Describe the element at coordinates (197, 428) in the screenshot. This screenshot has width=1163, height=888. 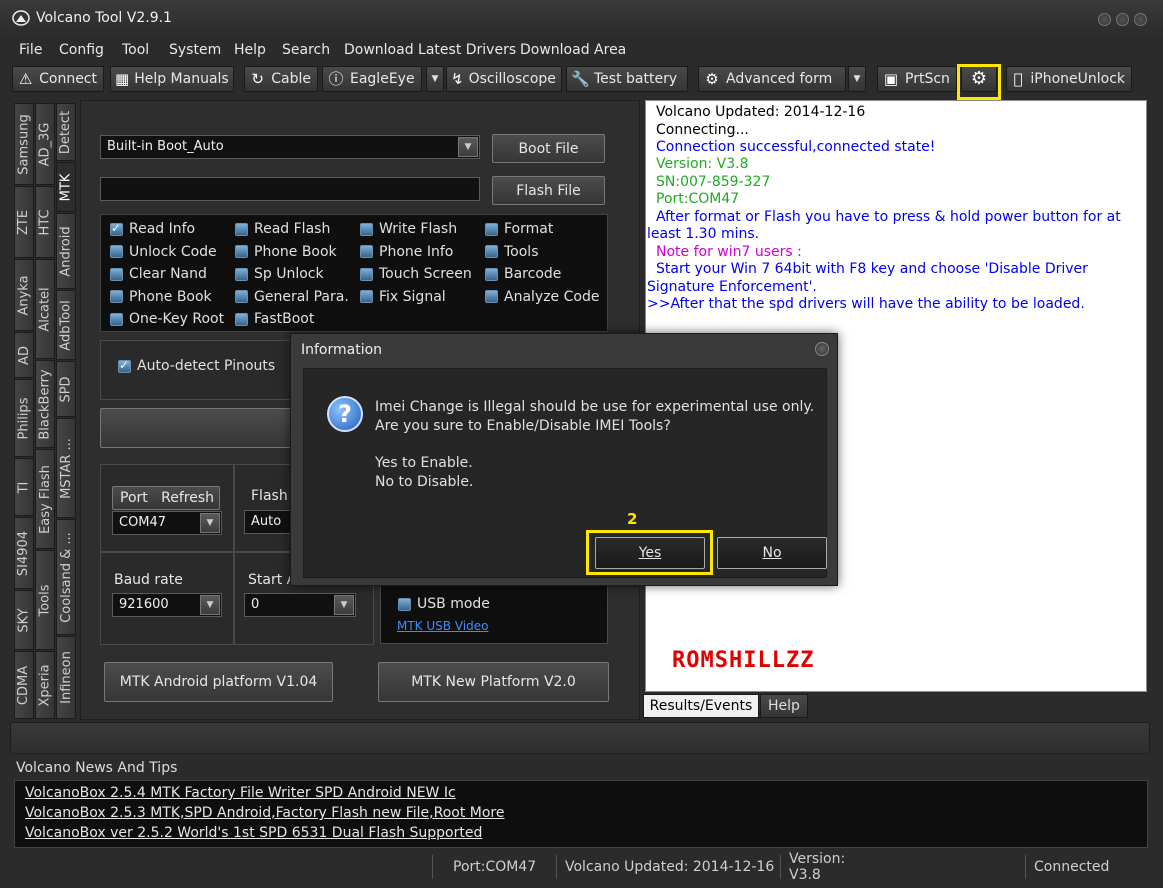
I see `mtk-action-button` at that location.